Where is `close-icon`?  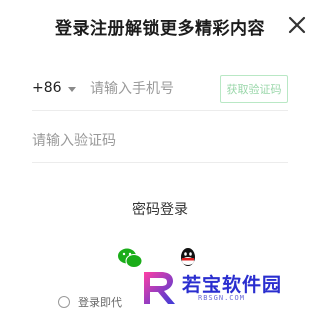
close-icon is located at coordinates (297, 25).